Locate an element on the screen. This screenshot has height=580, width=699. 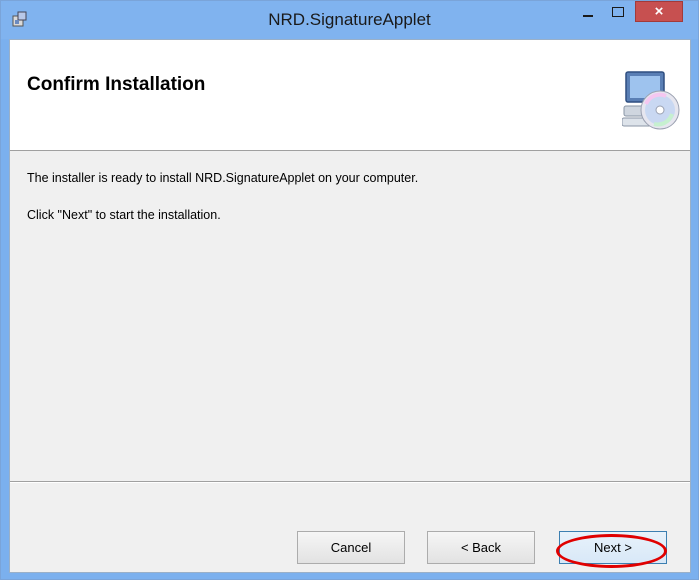
click-next-text: Click "Next" to start the installation. is located at coordinates (124, 215).